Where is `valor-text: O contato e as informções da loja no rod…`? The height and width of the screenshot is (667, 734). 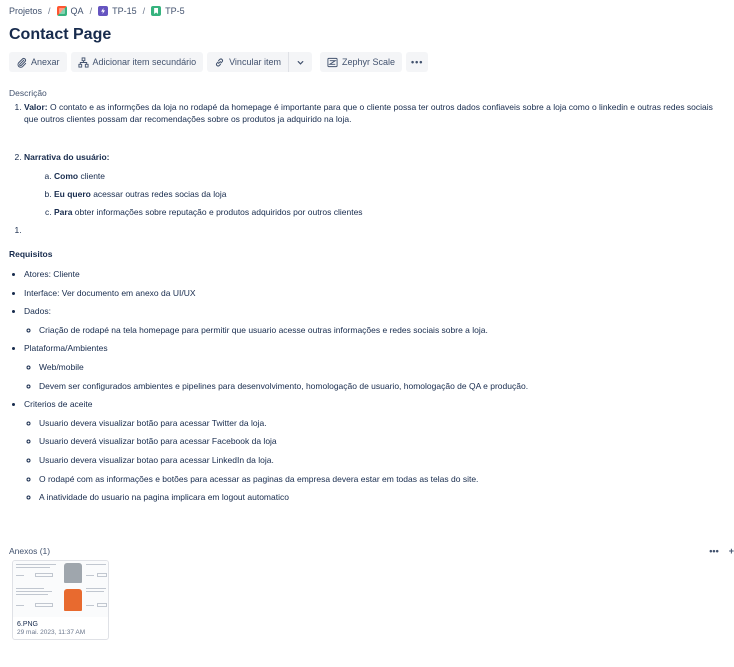 valor-text: O contato e as informções da loja no rod… is located at coordinates (368, 113).